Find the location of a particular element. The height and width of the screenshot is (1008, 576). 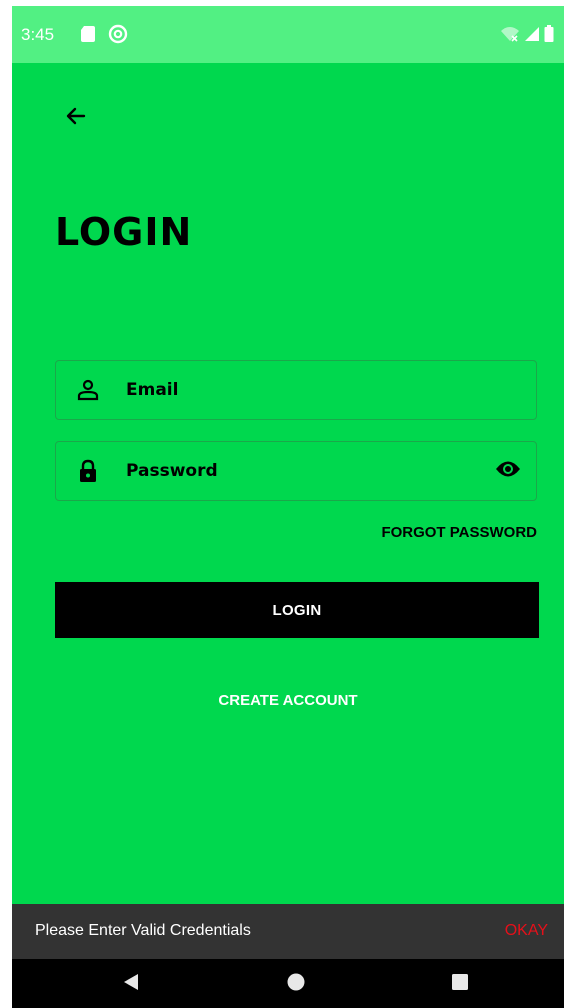

recents-square-icon is located at coordinates (460, 984).